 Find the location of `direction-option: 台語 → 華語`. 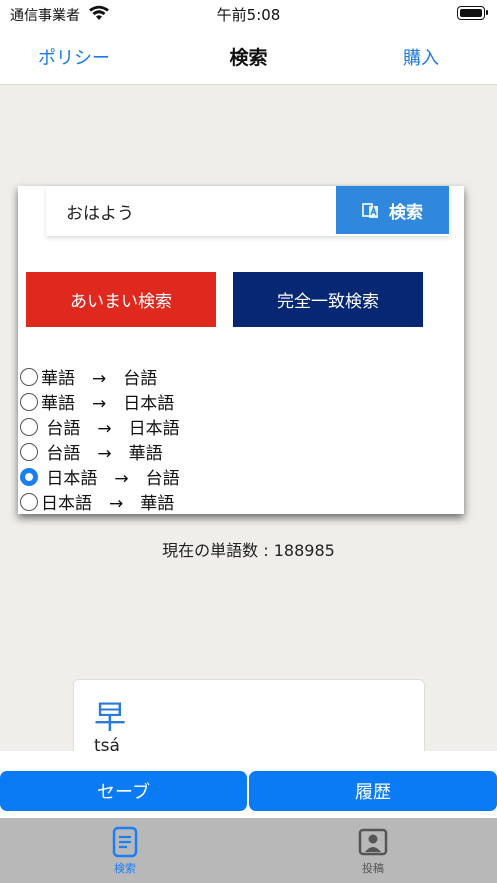

direction-option: 台語 → 華語 is located at coordinates (99, 451).